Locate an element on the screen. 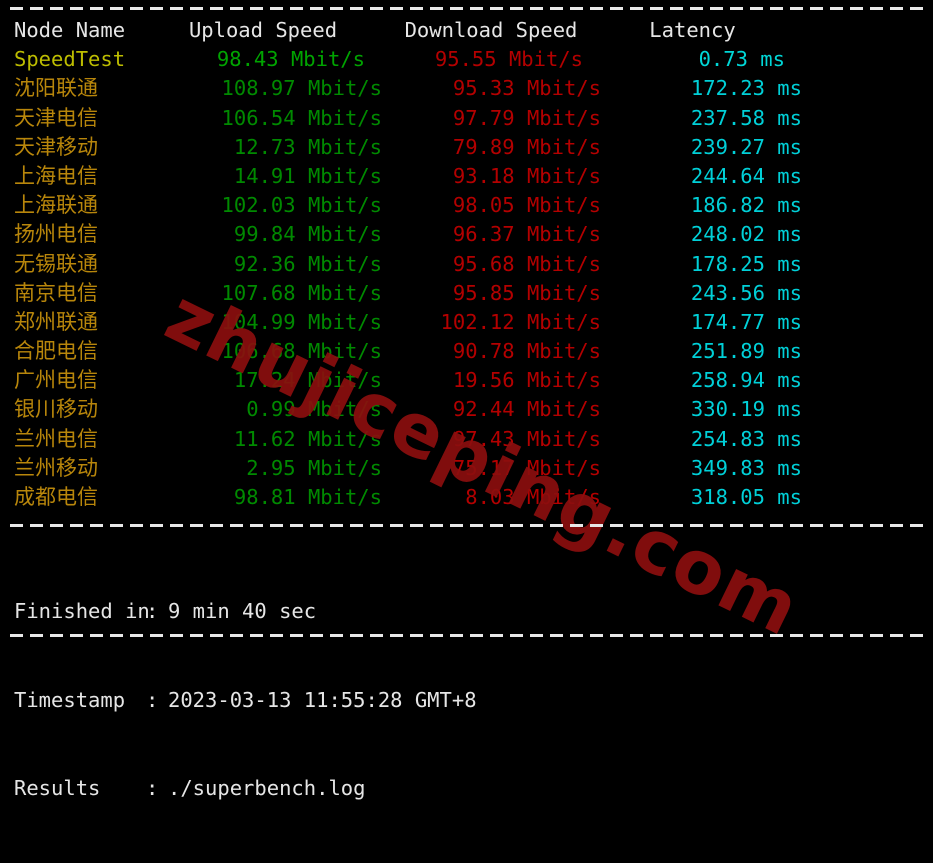 The height and width of the screenshot is (863, 933). download-speed-value: 98.05 Mbit/s is located at coordinates (526, 205).